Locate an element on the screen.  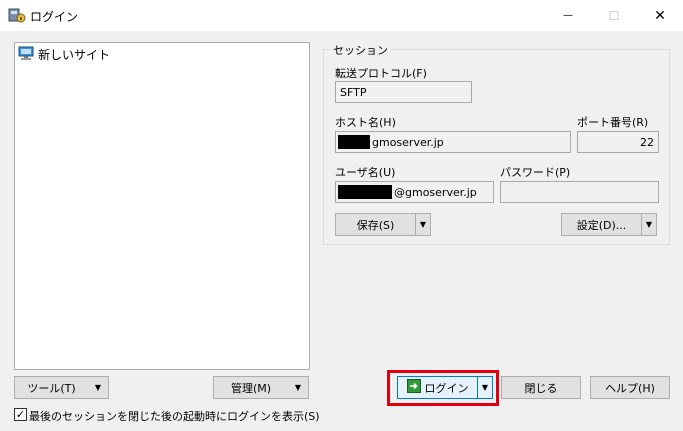
host-value: gmoserver.jp is located at coordinates (408, 142).